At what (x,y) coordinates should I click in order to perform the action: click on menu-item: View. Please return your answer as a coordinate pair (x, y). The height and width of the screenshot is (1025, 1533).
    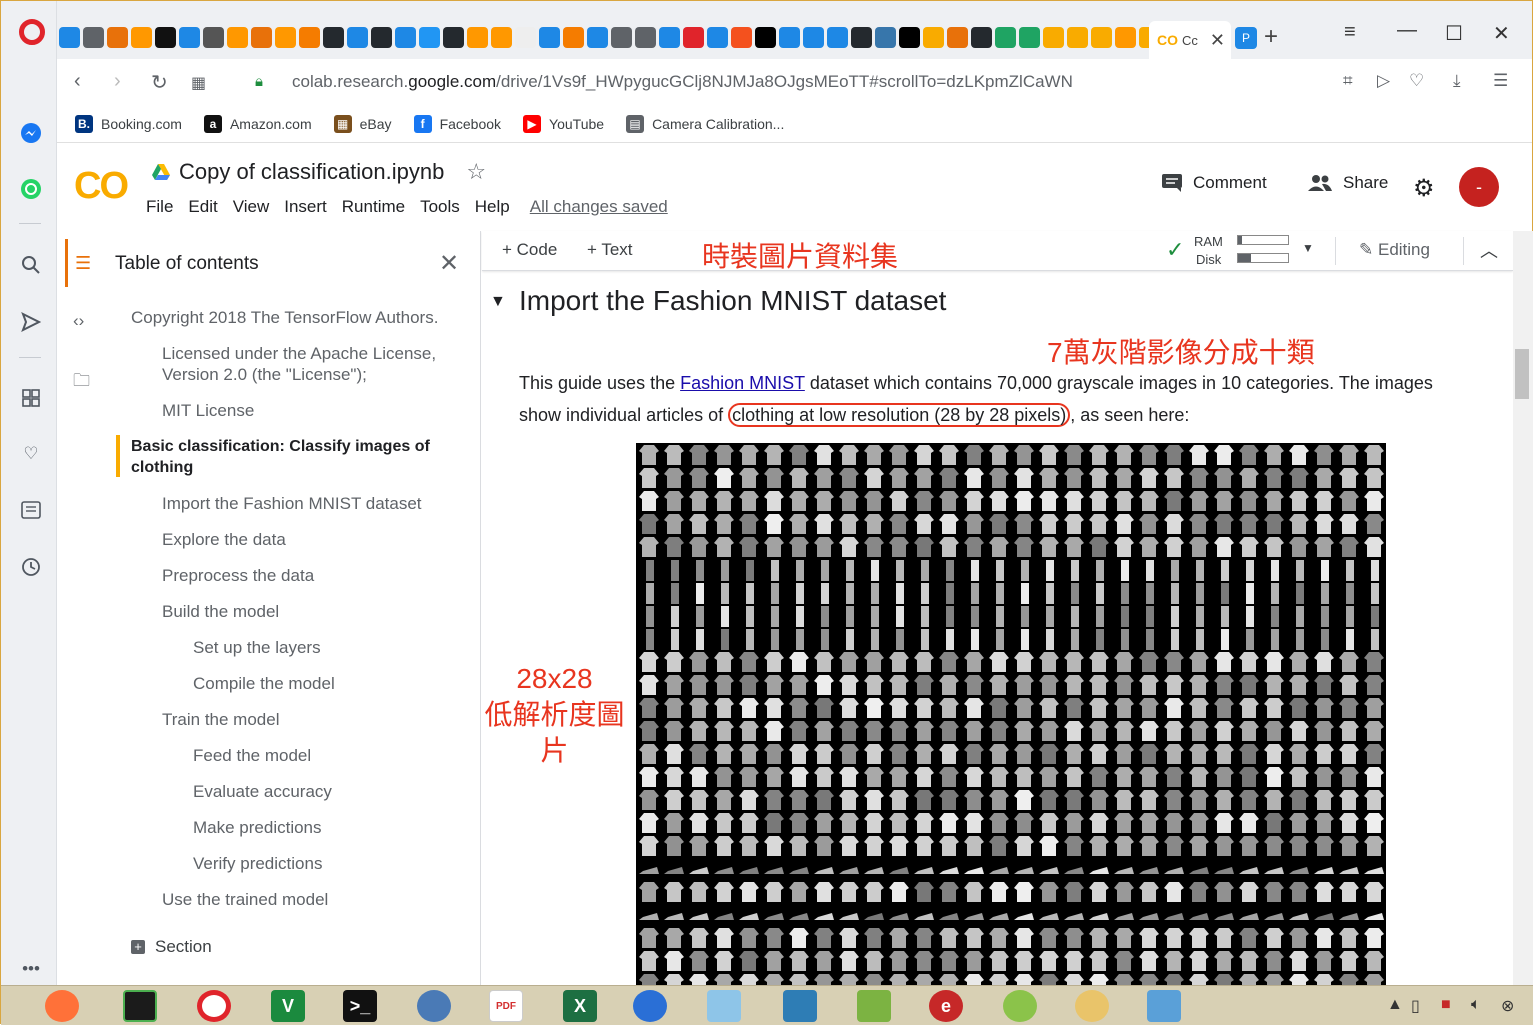
    Looking at the image, I should click on (251, 207).